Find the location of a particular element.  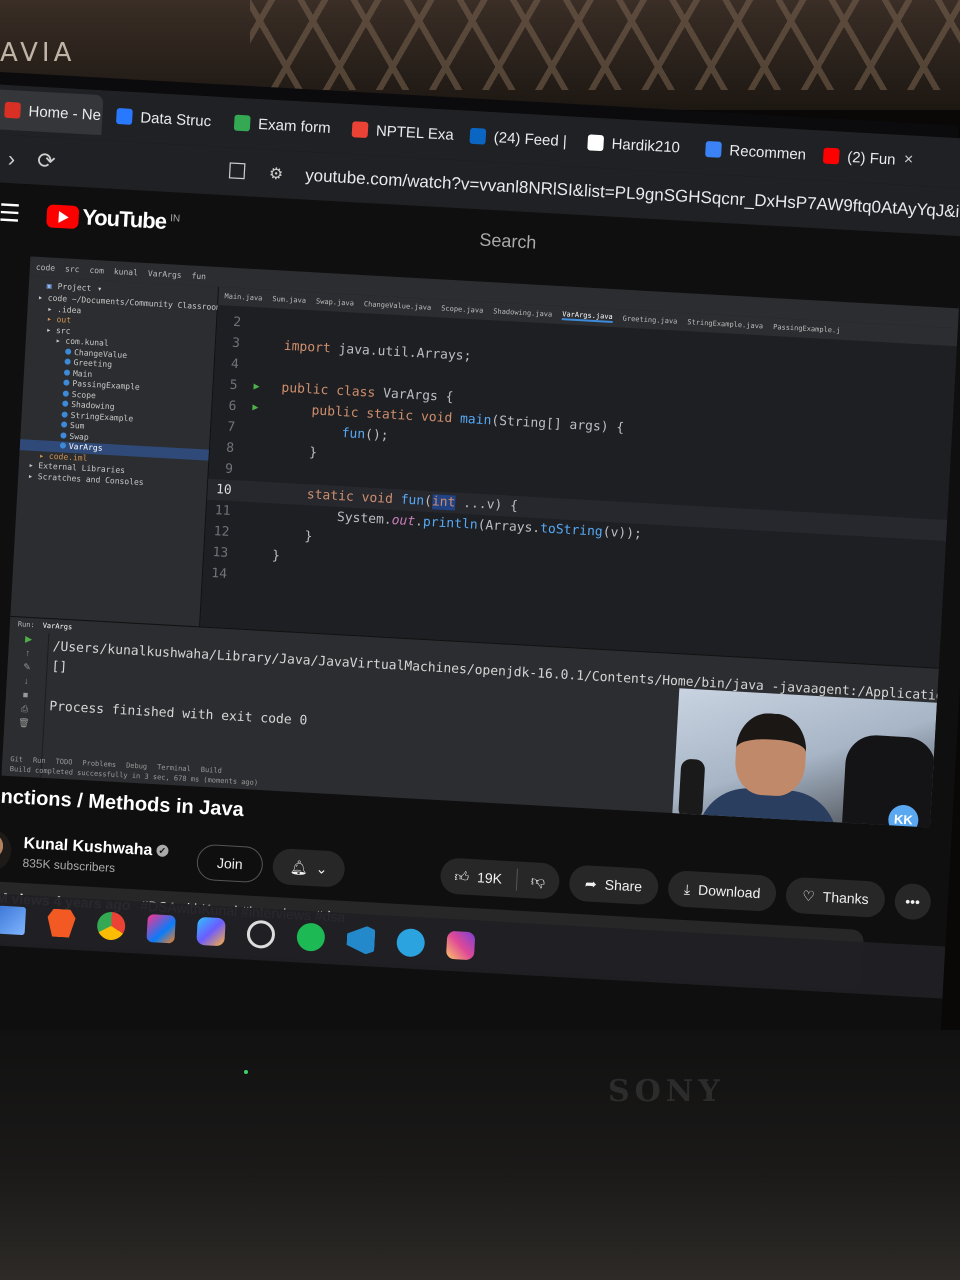

instagram-icon is located at coordinates (460, 945).